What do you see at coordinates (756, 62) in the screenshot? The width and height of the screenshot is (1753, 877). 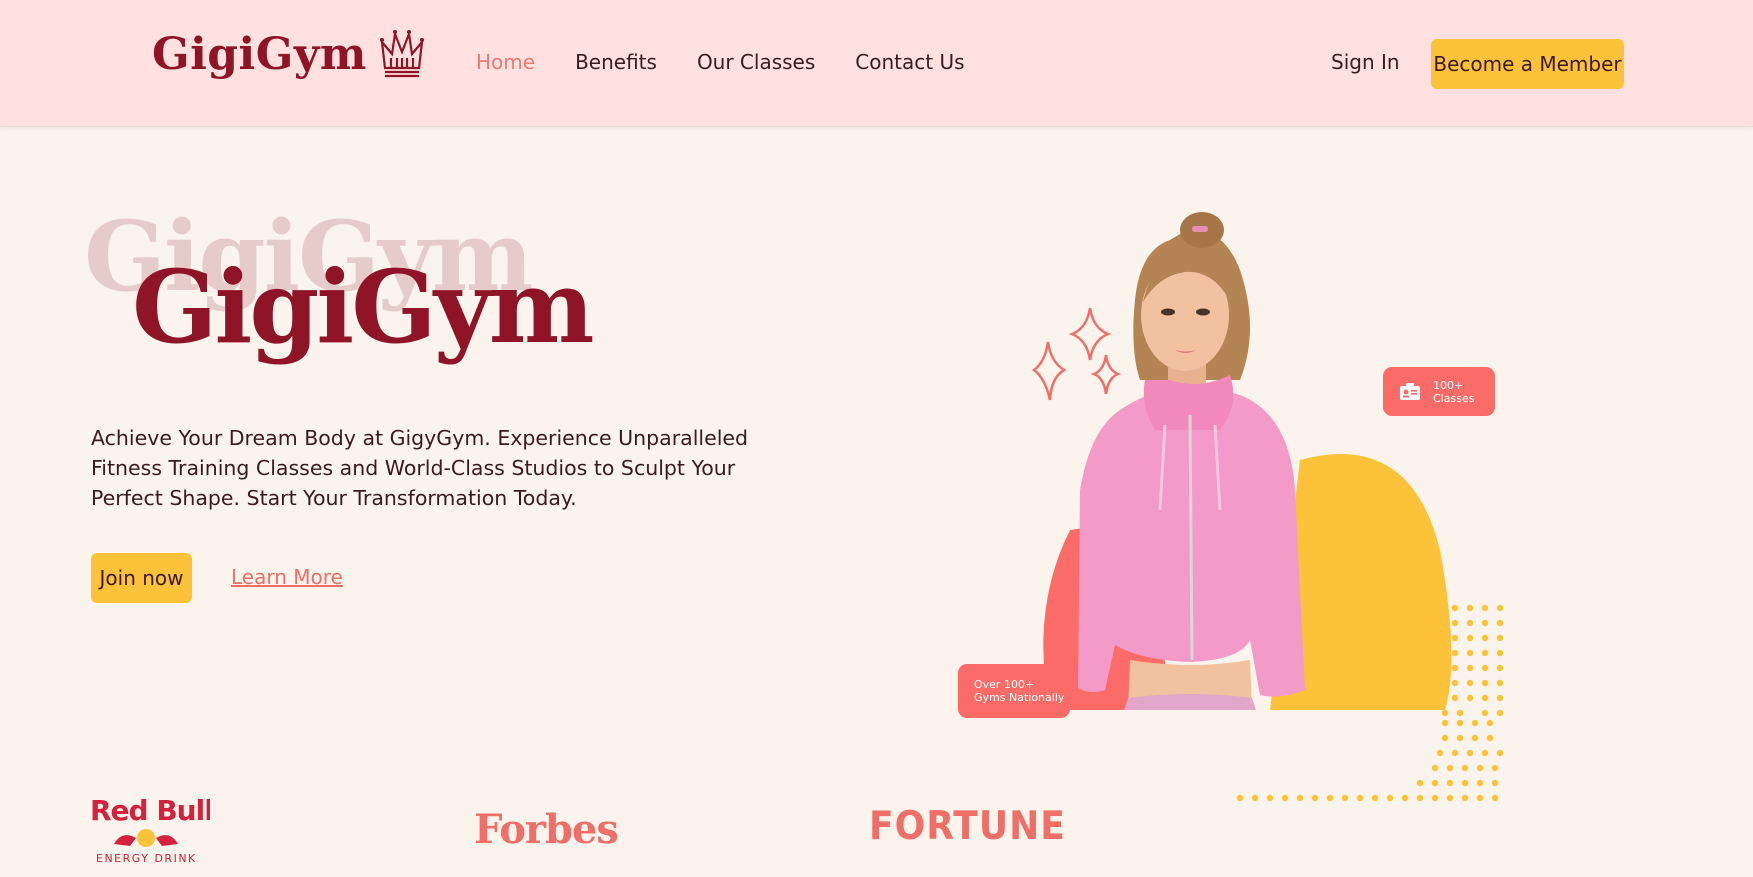 I see `nav-link-our-classes: Our Classes` at bounding box center [756, 62].